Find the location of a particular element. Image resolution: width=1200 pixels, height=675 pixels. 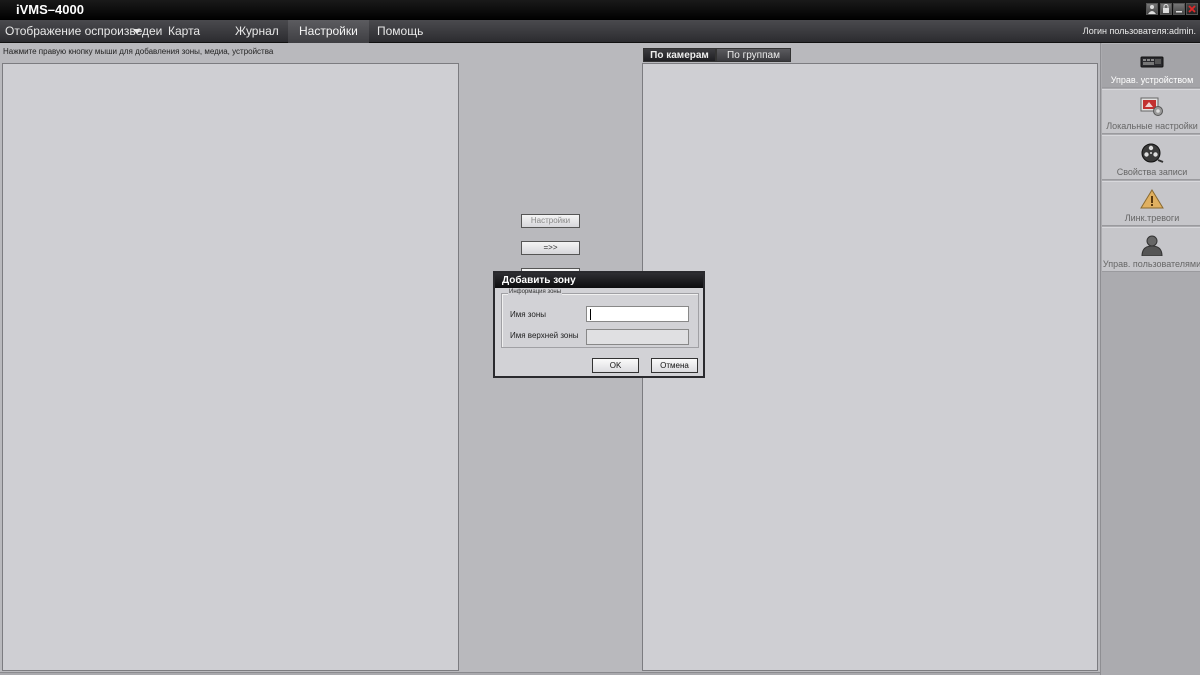

sidebar-item-local-settings: Локальные настройки is located at coordinates (1151, 111).